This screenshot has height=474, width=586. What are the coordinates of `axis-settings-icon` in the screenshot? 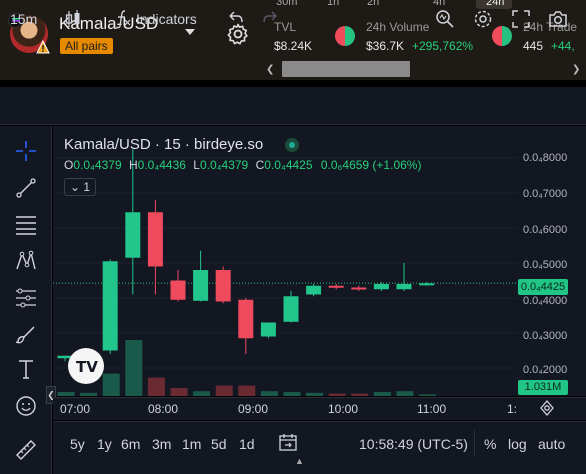 It's located at (547, 408).